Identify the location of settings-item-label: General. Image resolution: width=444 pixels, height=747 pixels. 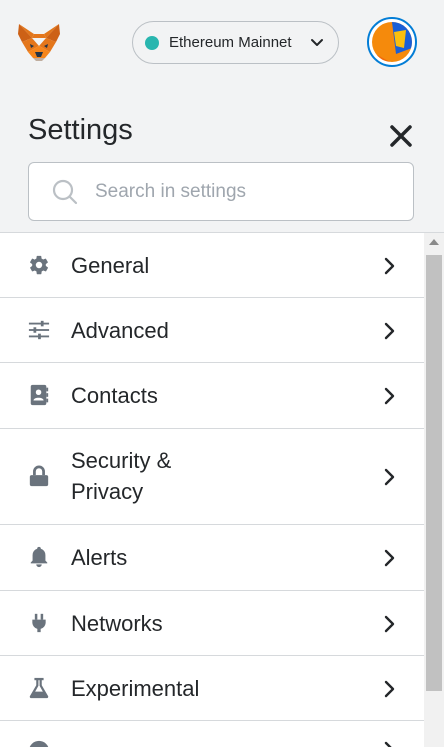
(110, 265).